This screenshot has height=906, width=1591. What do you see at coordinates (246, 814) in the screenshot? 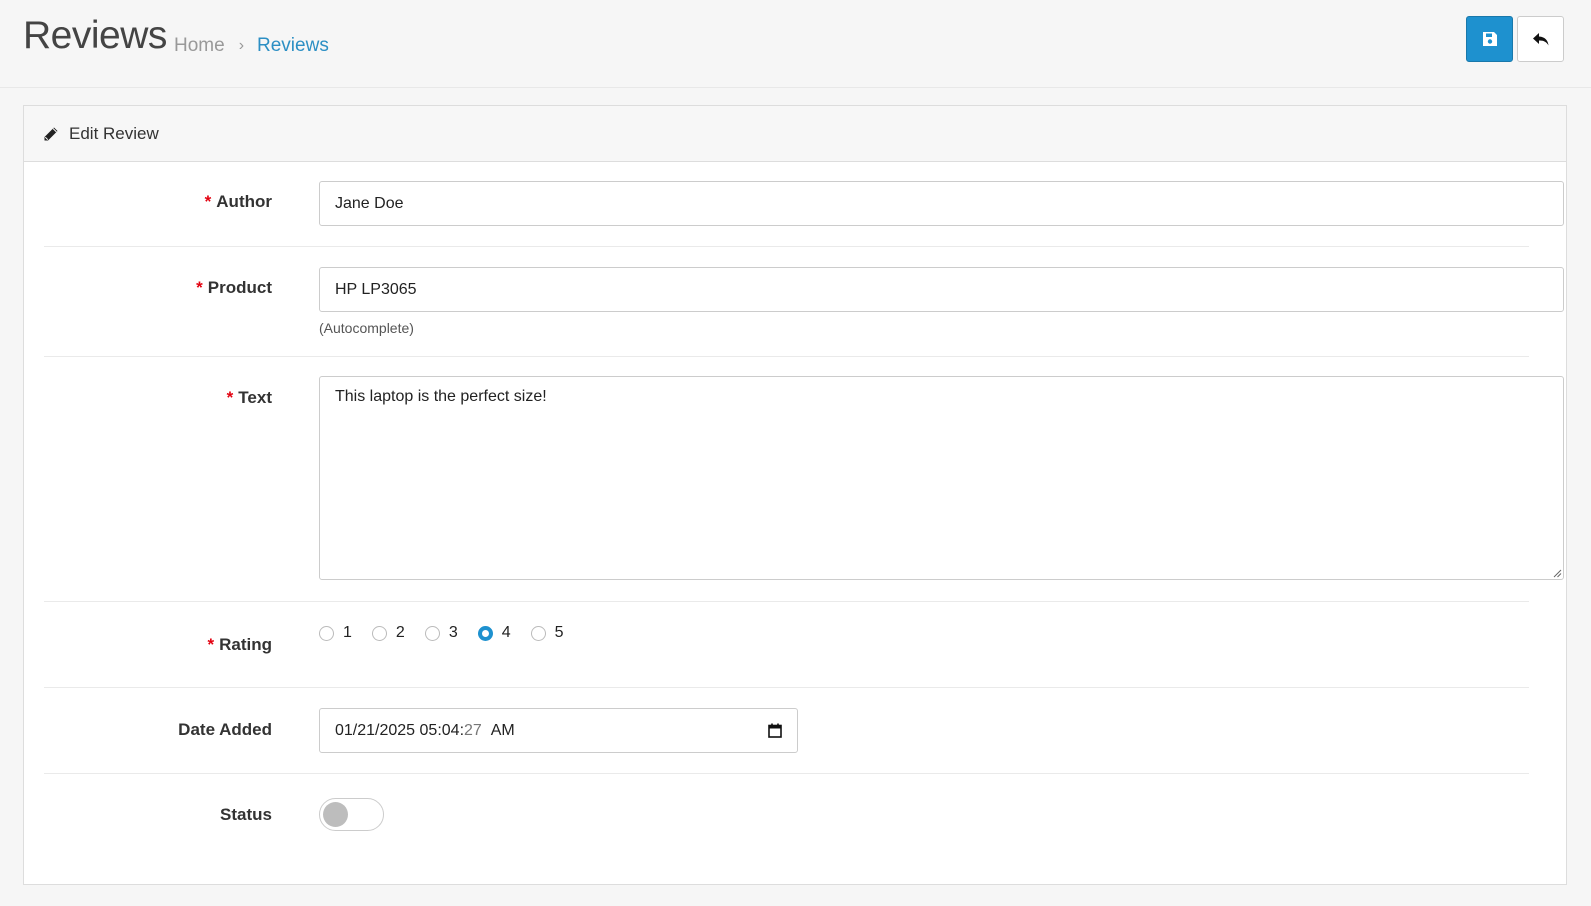
I see `status-label: Status` at bounding box center [246, 814].